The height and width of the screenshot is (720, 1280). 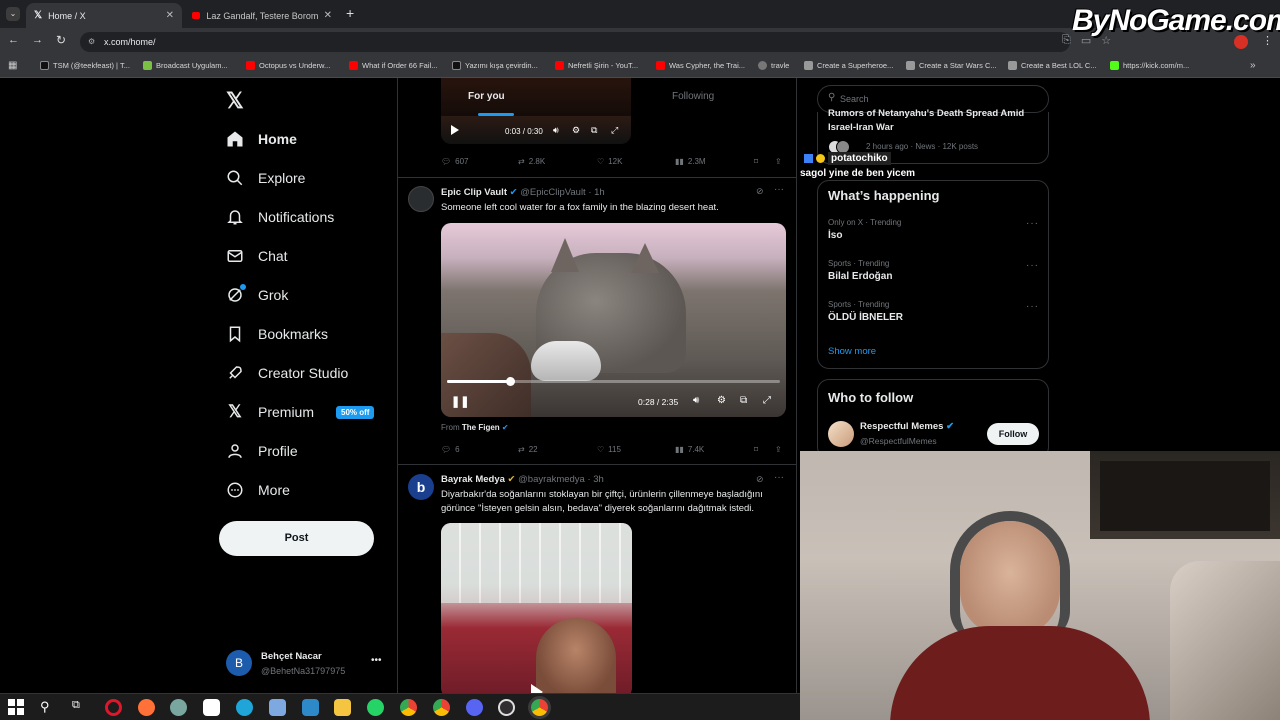 What do you see at coordinates (539, 707) in the screenshot?
I see `chrome-active-icon` at bounding box center [539, 707].